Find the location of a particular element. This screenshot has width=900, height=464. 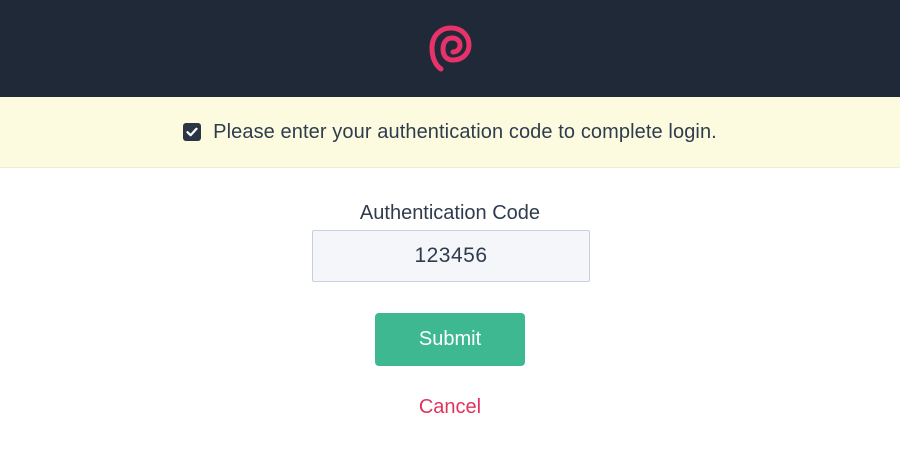

auth-code-input is located at coordinates (451, 256).